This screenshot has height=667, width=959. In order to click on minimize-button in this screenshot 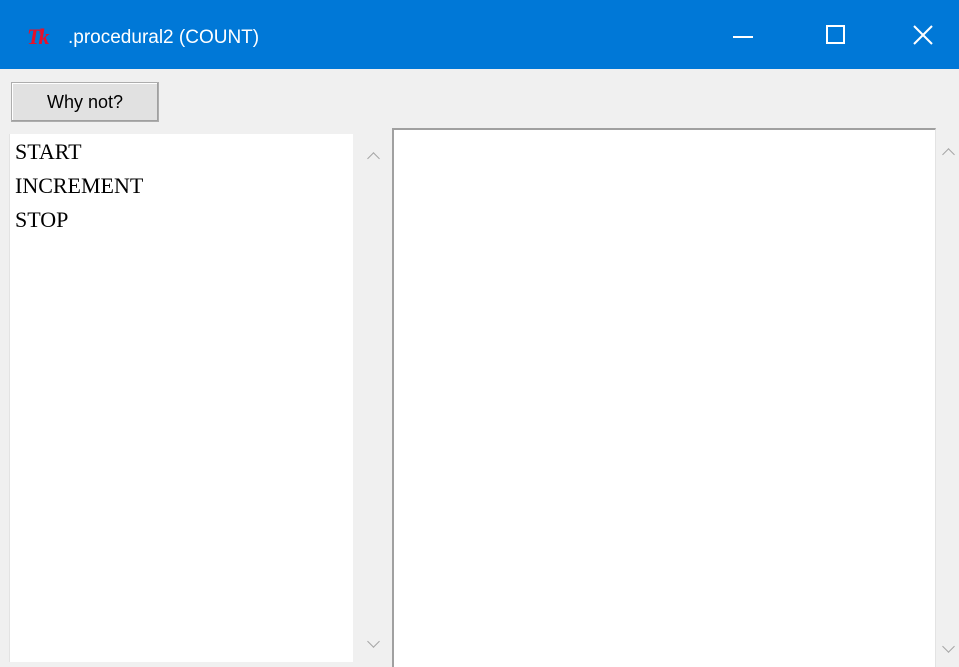, I will do `click(743, 34)`.